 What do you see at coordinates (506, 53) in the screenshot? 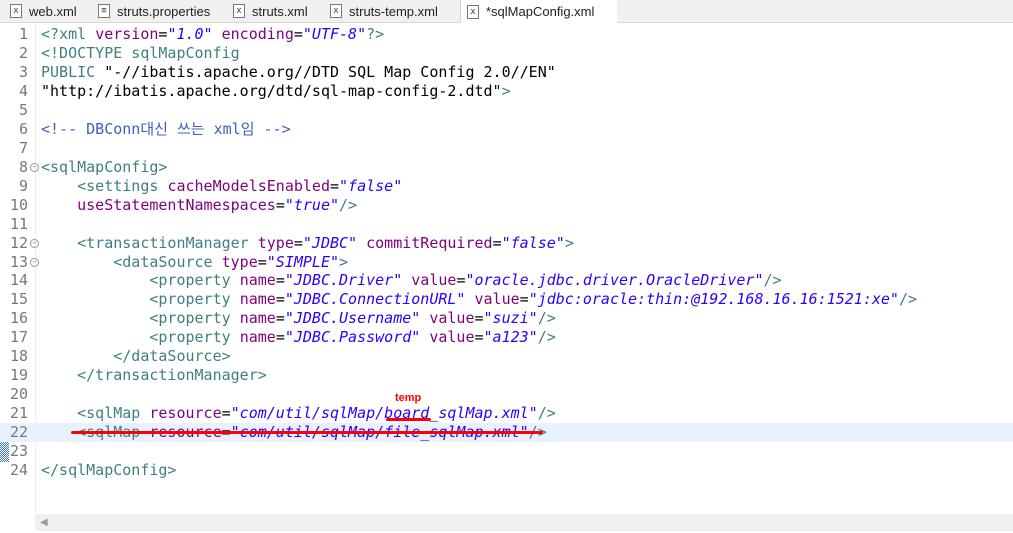
I see `code-line: 2 <!DOCTYPE sqlMapConfig` at bounding box center [506, 53].